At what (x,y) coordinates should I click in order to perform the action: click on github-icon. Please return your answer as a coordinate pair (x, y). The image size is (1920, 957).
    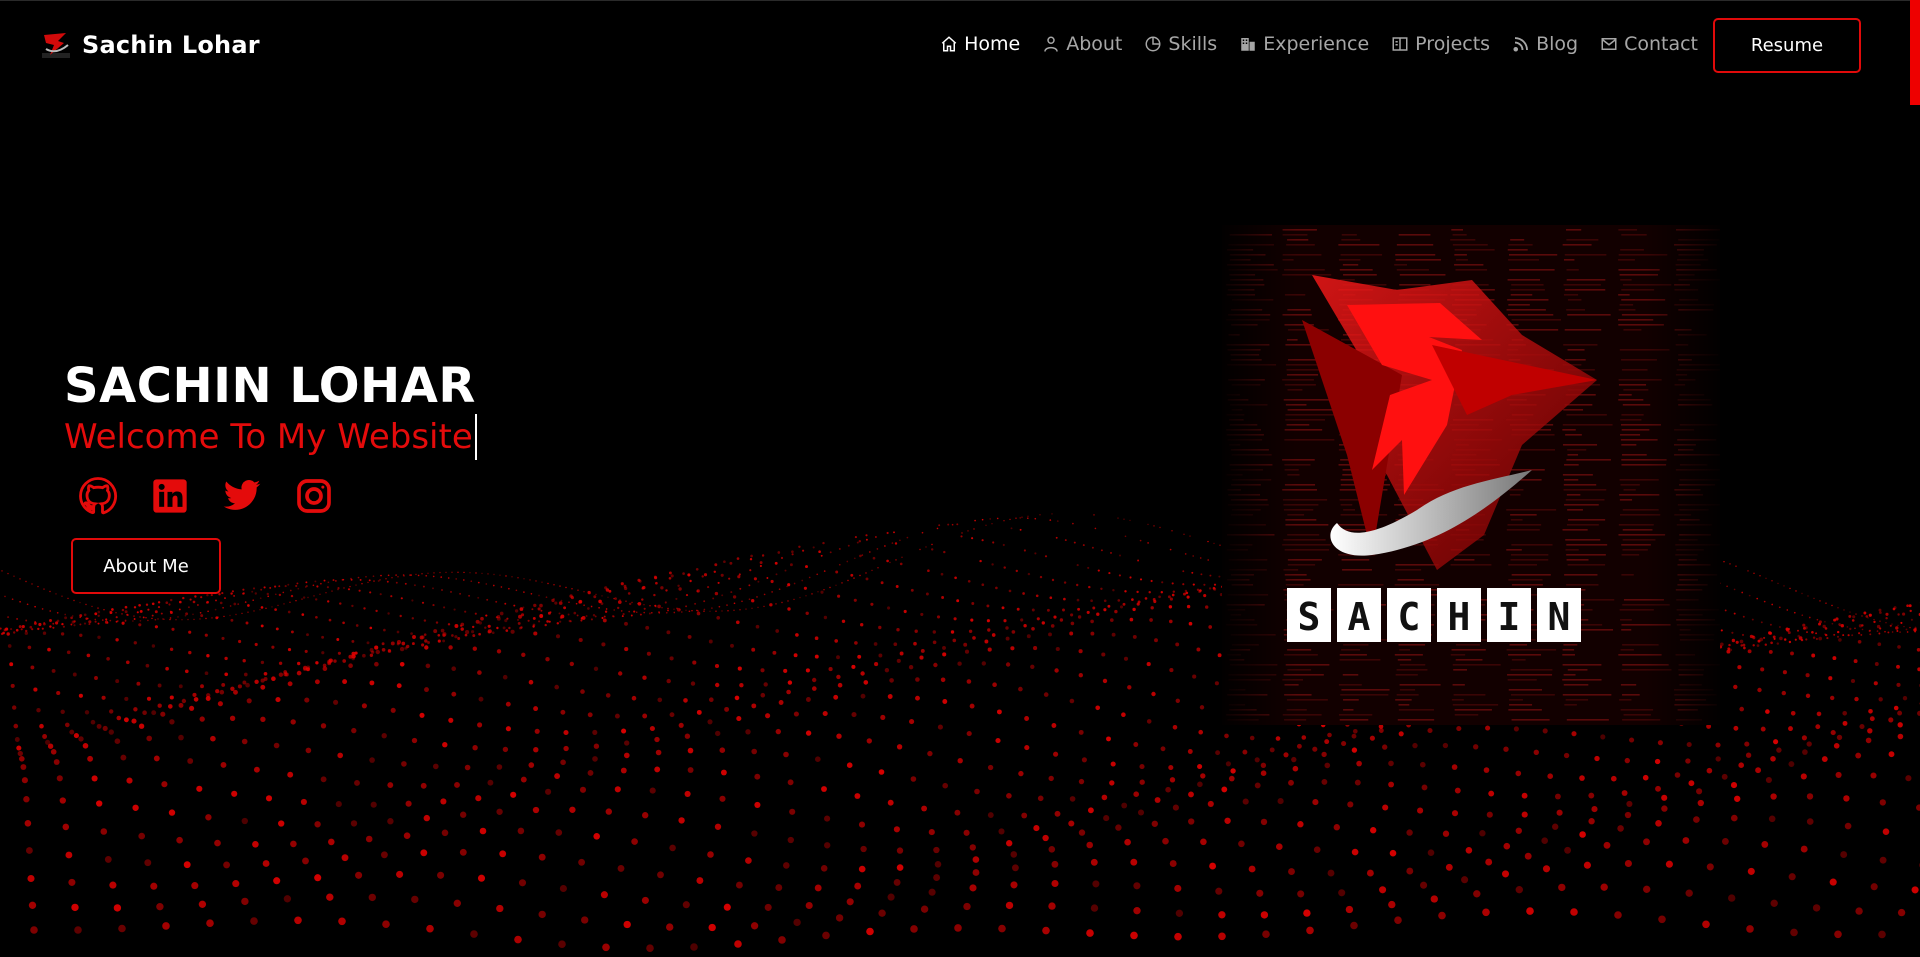
    Looking at the image, I should click on (98, 496).